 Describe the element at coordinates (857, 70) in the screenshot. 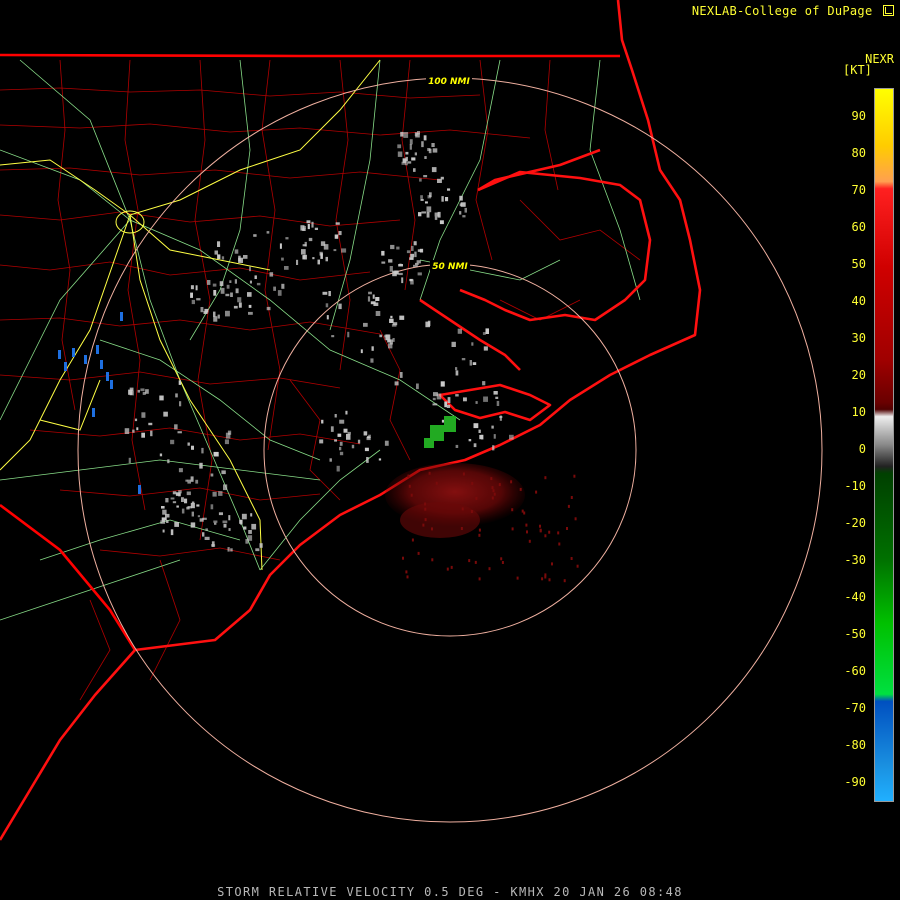

I see `scale-unit: [KT]` at that location.